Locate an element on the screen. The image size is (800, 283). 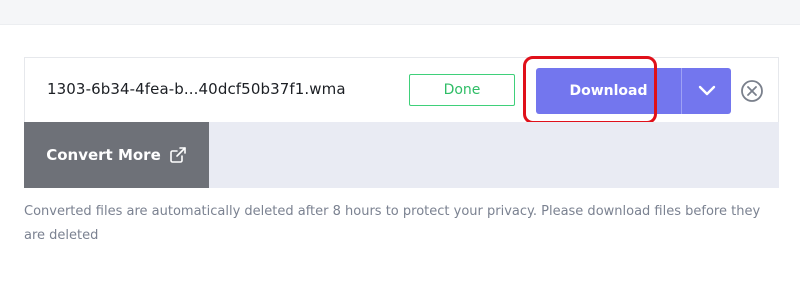
download-highlight-annotation is located at coordinates (590, 90).